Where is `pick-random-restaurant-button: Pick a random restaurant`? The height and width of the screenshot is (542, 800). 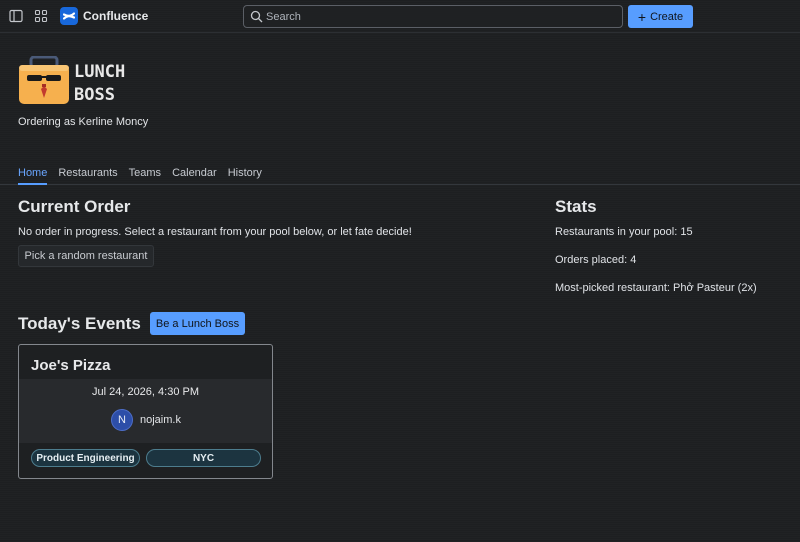
pick-random-restaurant-button: Pick a random restaurant is located at coordinates (86, 256).